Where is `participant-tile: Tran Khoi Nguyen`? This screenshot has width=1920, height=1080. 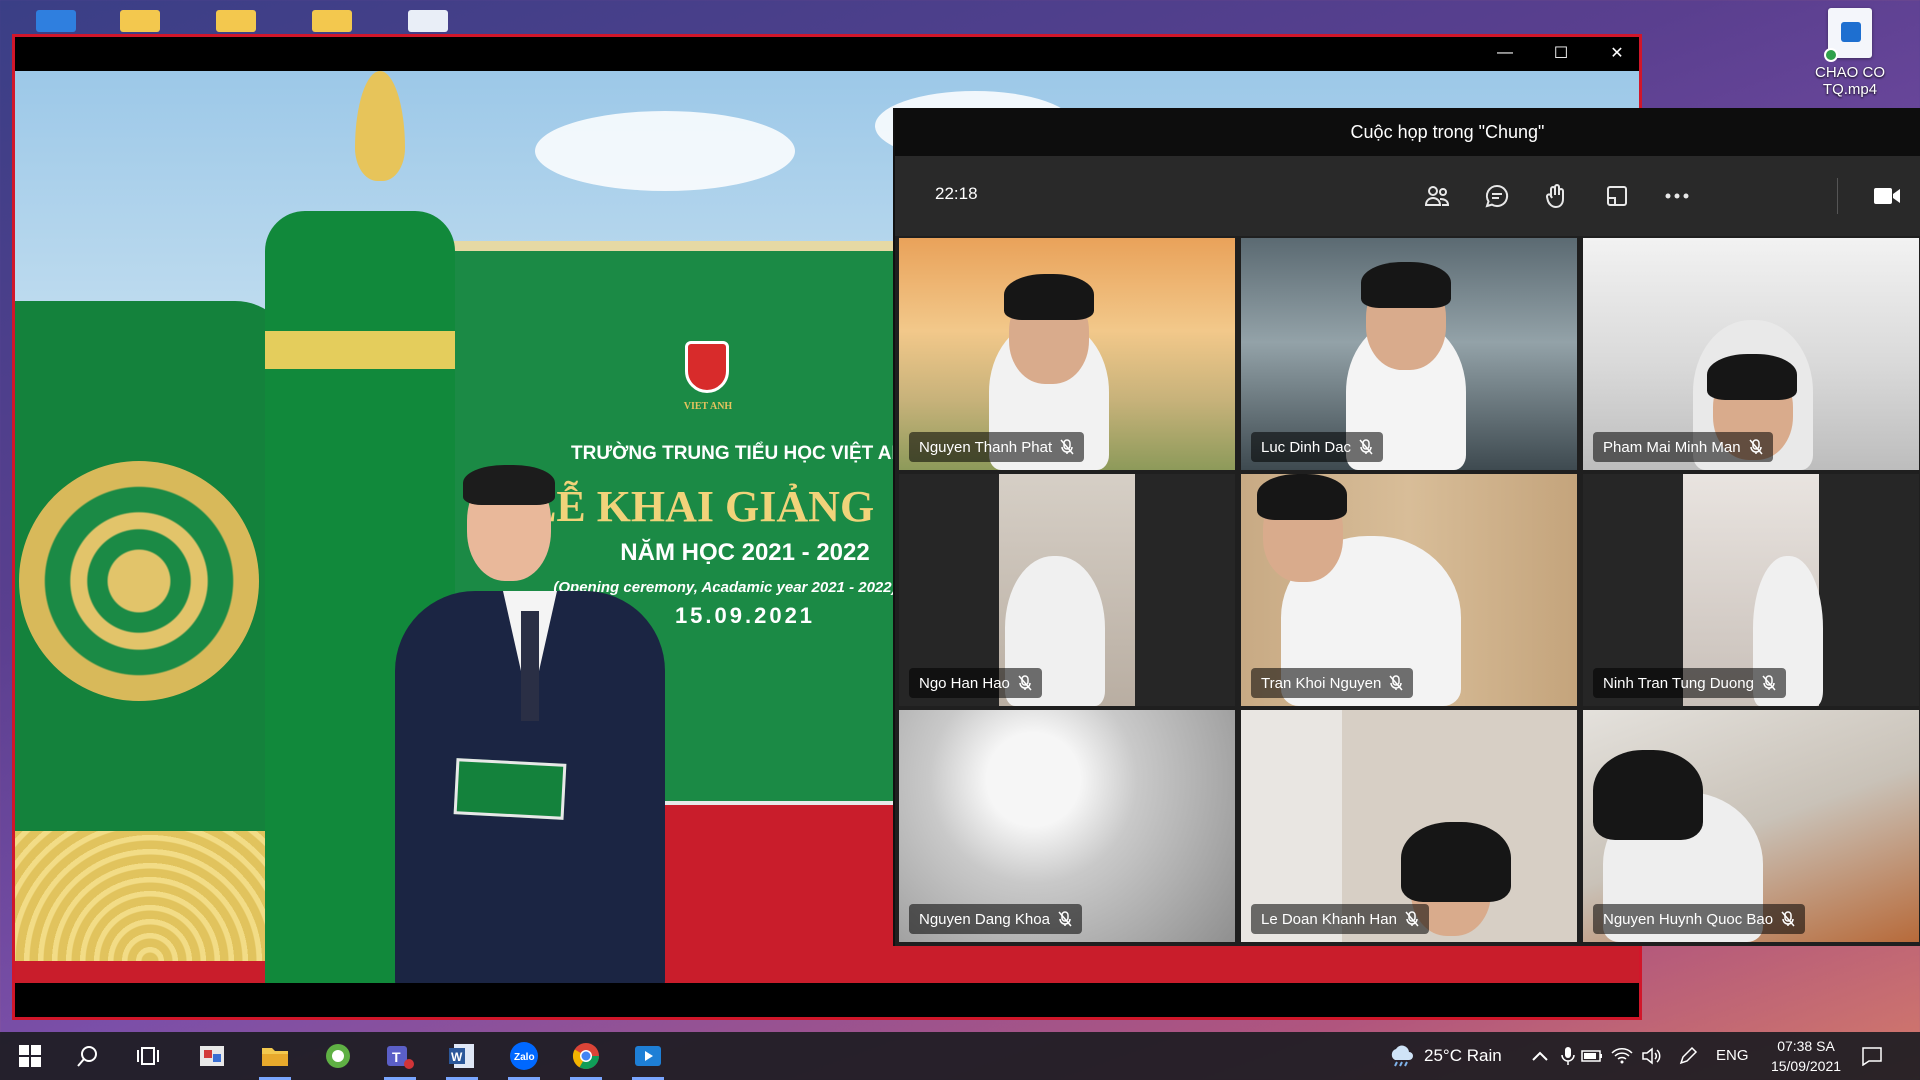
participant-tile: Tran Khoi Nguyen is located at coordinates (1409, 590).